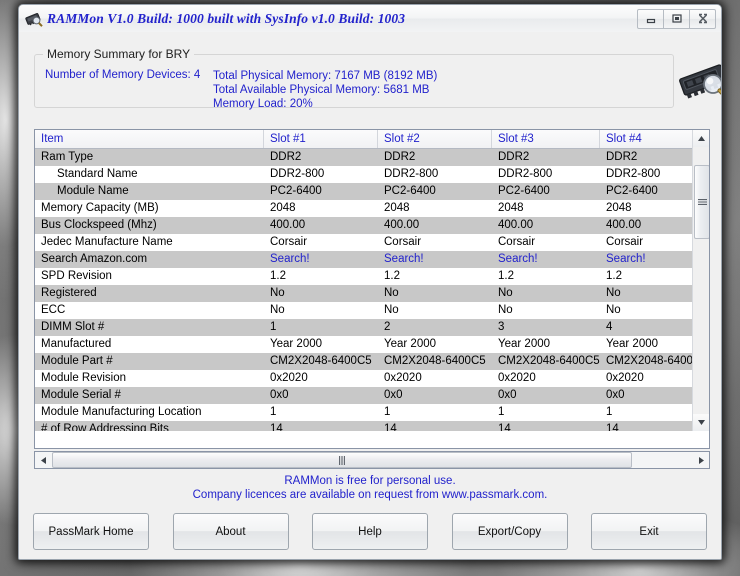  What do you see at coordinates (701, 202) in the screenshot?
I see `vertical-scroll-thumb` at bounding box center [701, 202].